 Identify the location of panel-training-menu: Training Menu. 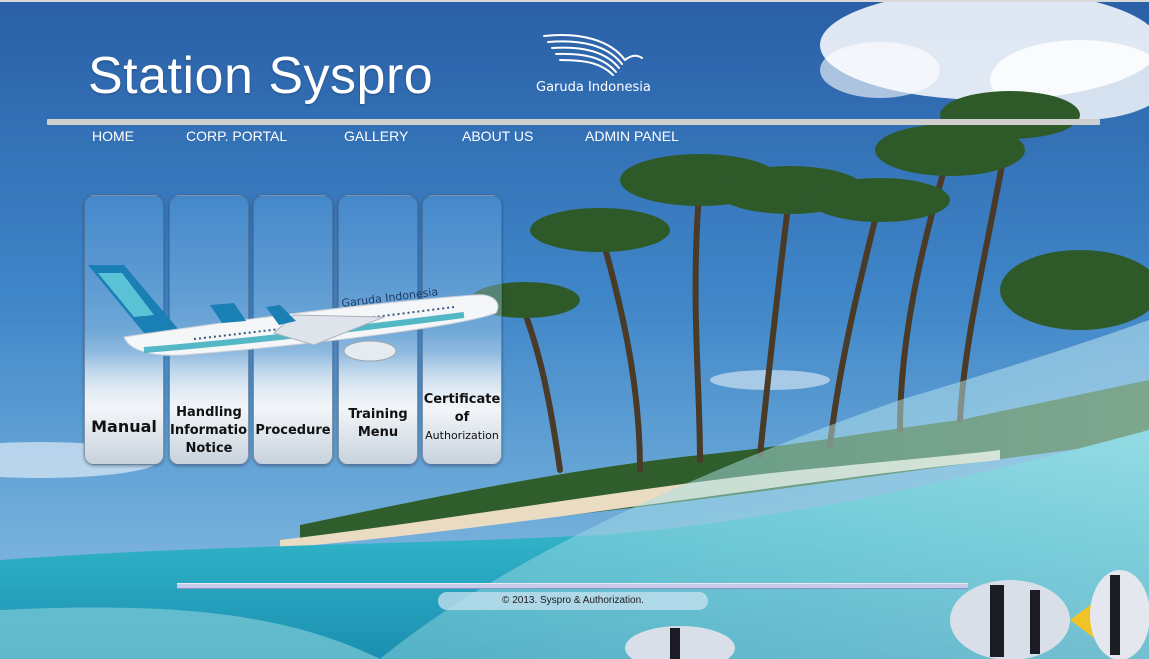
(378, 330).